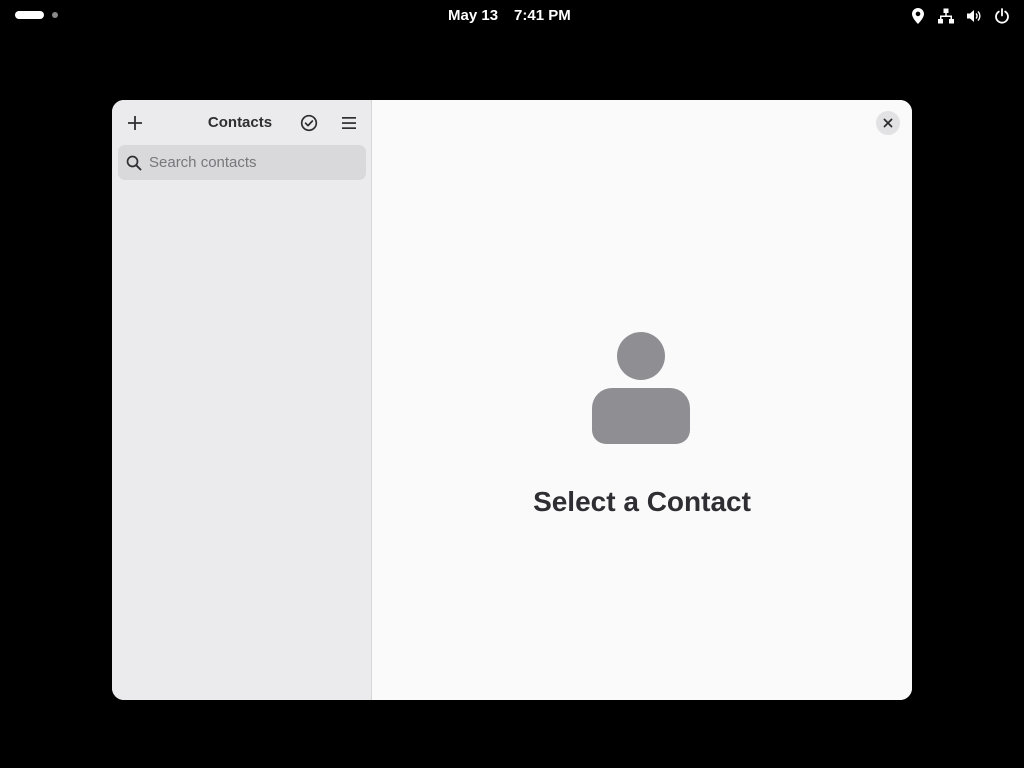 This screenshot has height=768, width=1024. What do you see at coordinates (642, 501) in the screenshot?
I see `empty-state-title: Select a Contact` at bounding box center [642, 501].